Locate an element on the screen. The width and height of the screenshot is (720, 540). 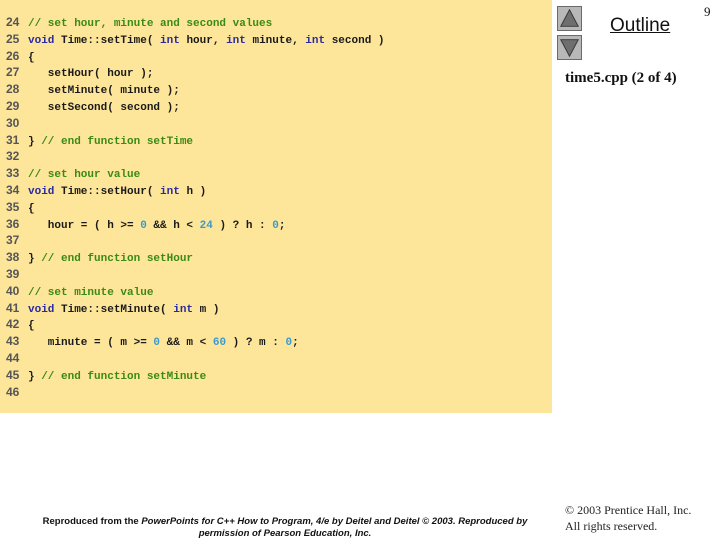
code-text: && m < is located at coordinates (186, 343).